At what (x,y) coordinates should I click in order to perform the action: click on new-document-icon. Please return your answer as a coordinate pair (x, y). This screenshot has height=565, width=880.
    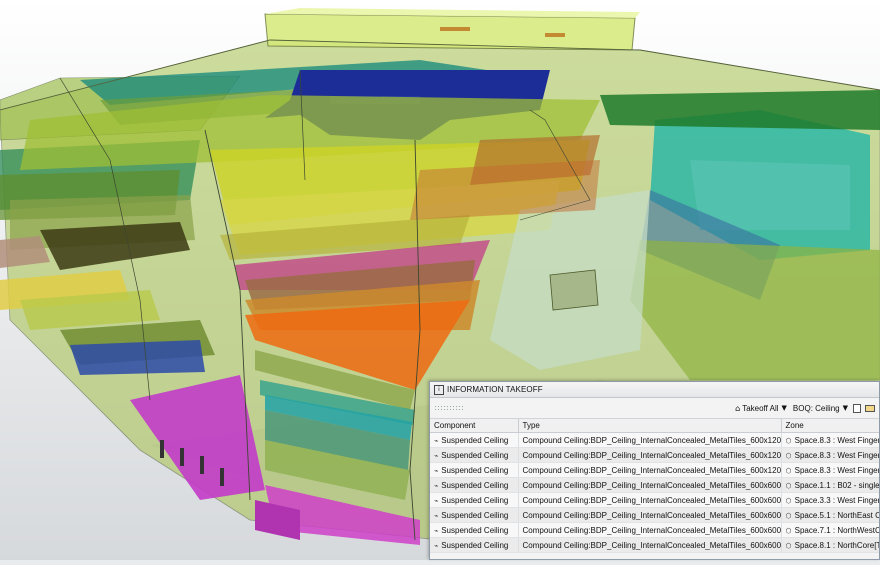
    Looking at the image, I should click on (857, 408).